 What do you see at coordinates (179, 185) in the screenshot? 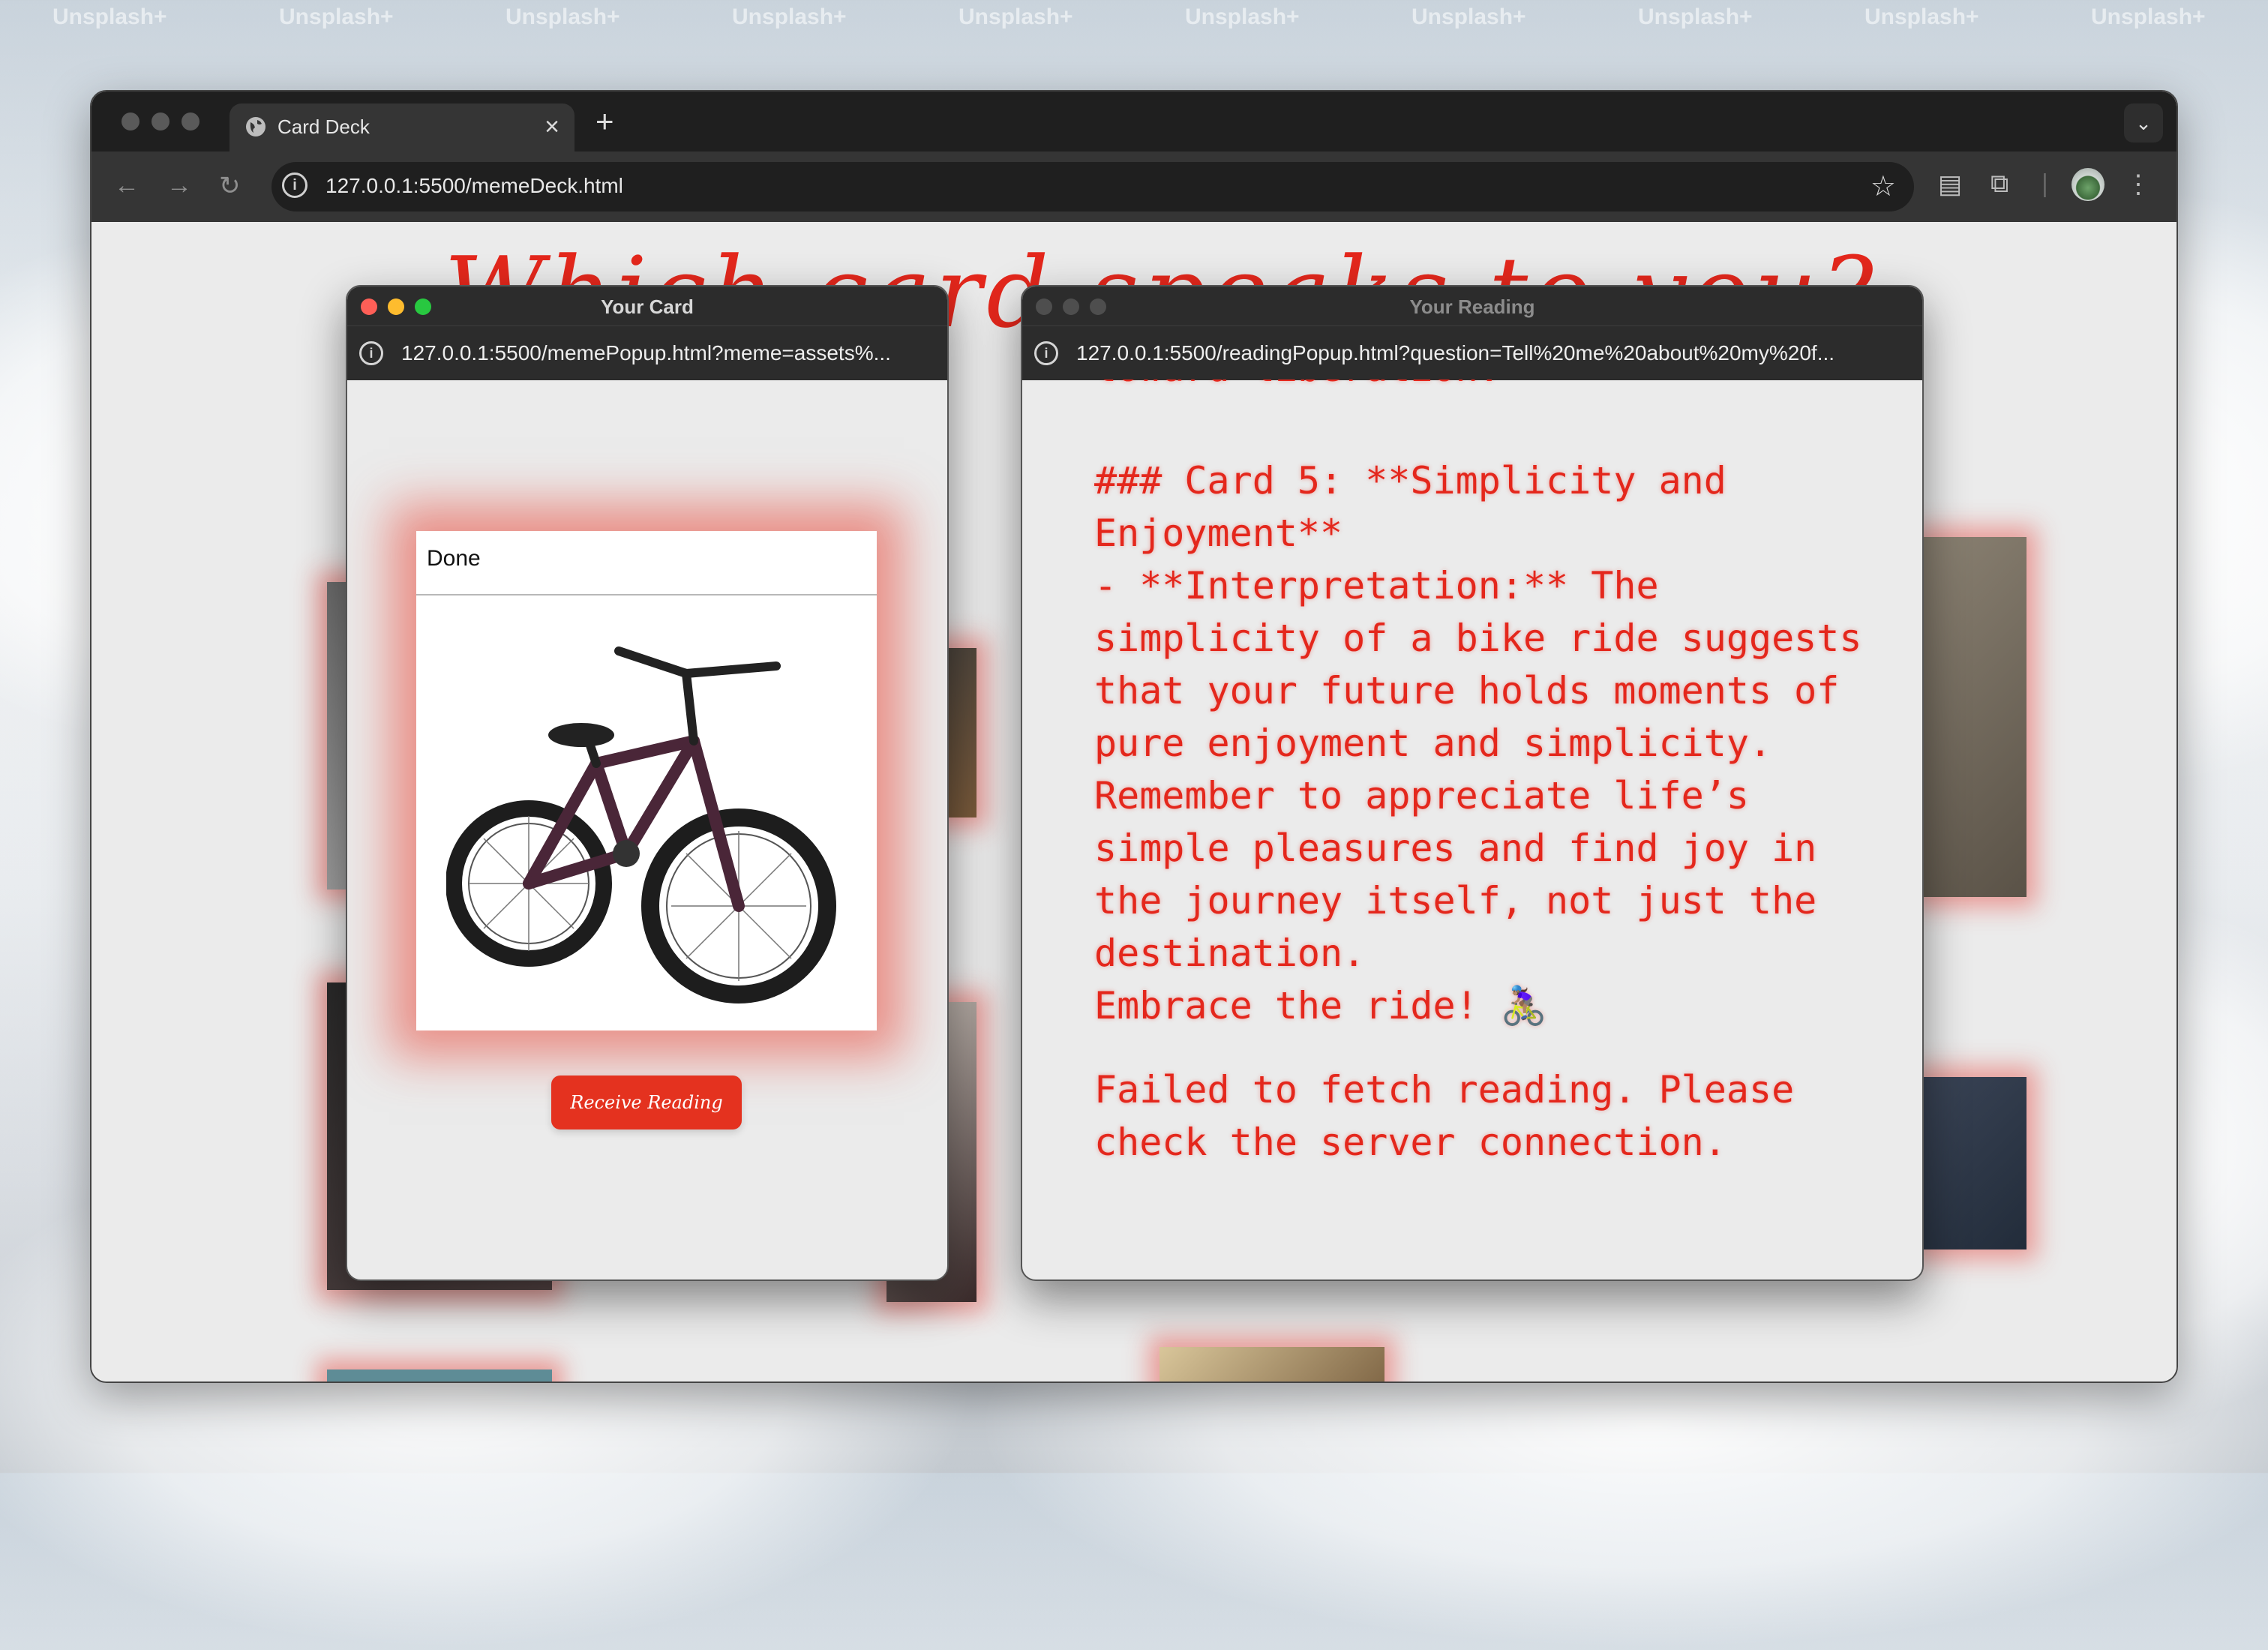
I see `forward-arrow-icon: →` at bounding box center [179, 185].